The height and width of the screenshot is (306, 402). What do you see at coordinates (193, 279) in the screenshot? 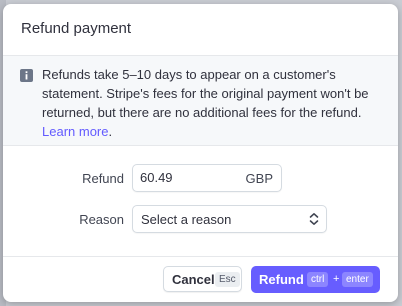
I see `cancel-button-label: Cancel` at bounding box center [193, 279].